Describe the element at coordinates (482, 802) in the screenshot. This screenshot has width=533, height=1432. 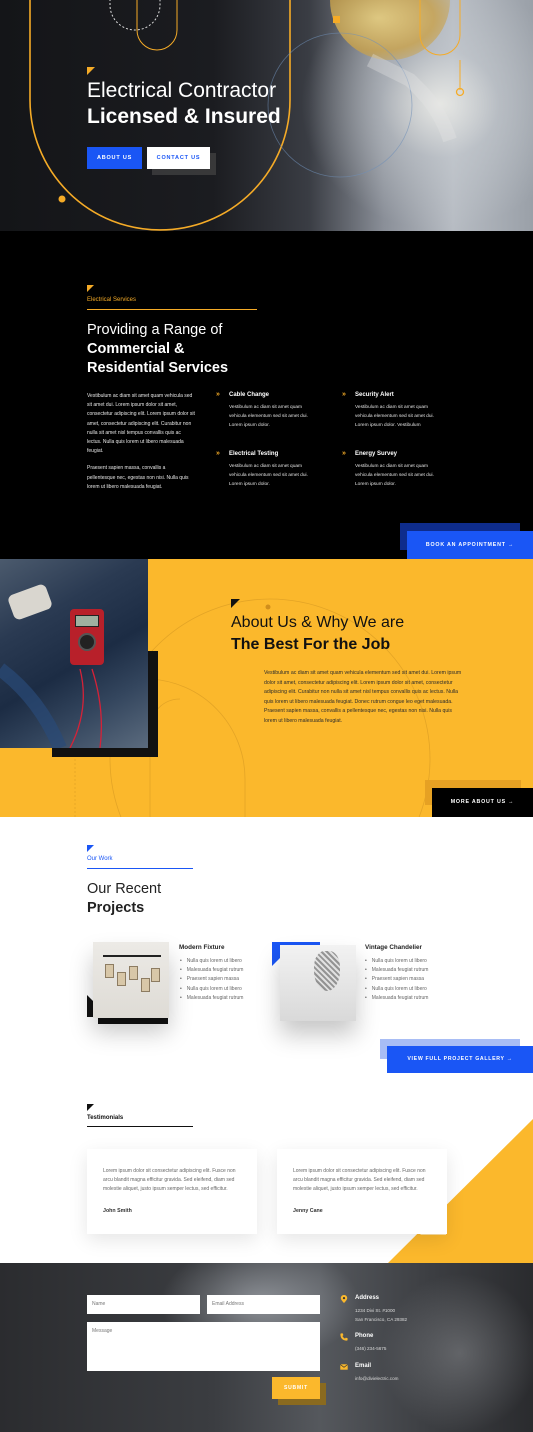
I see `more-about-us-button: MORE ABOUT US →` at that location.